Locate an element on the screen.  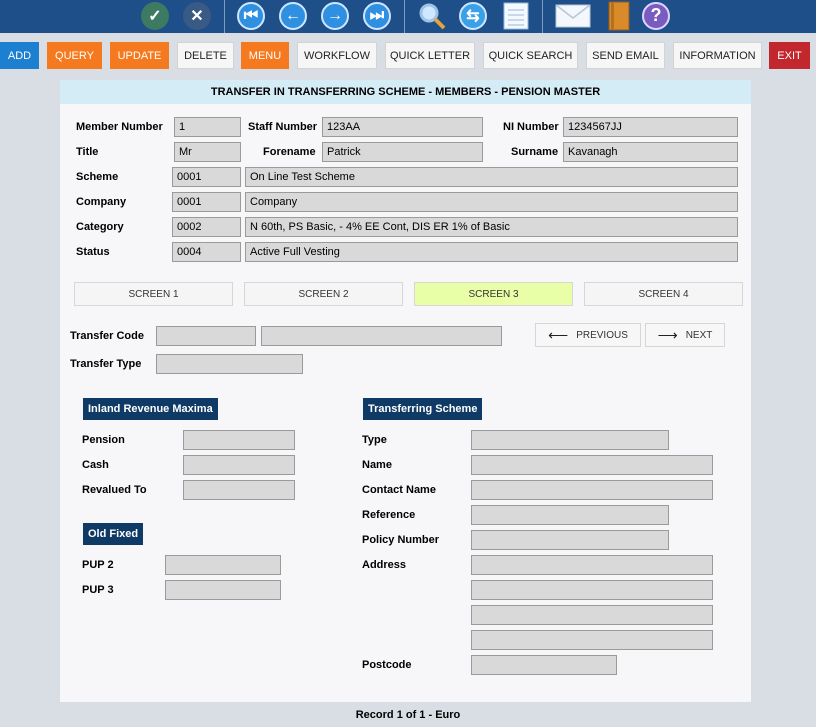
previous-button: ⟵ PREVIOUS is located at coordinates (588, 335).